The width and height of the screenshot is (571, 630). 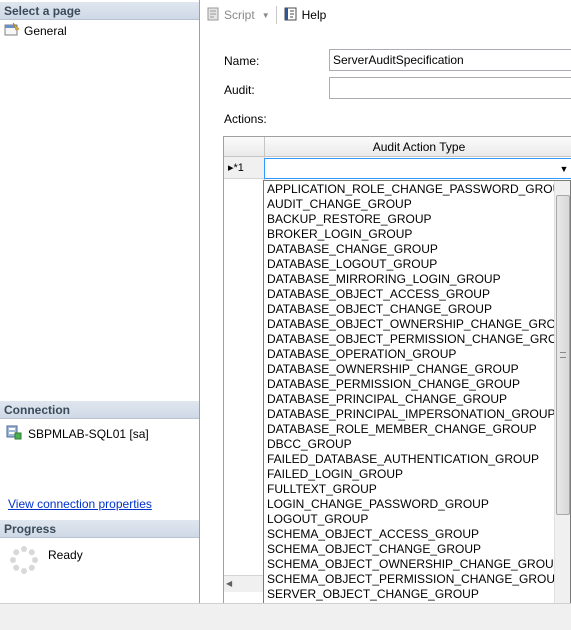 I want to click on dropdown-option: DATABASE_OBJECT_ACCESS_GROUP, so click(x=411, y=294).